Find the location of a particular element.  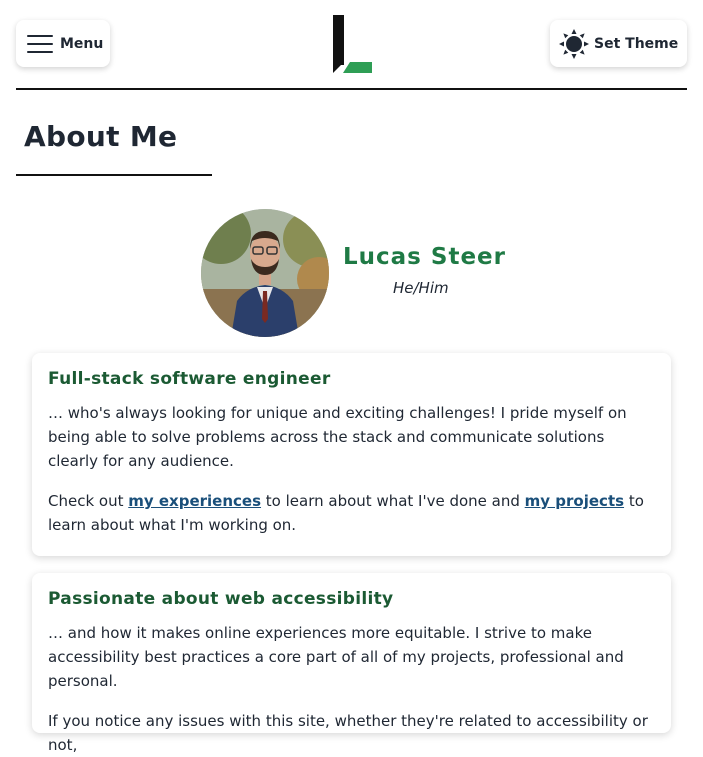

sun-icon is located at coordinates (574, 43).